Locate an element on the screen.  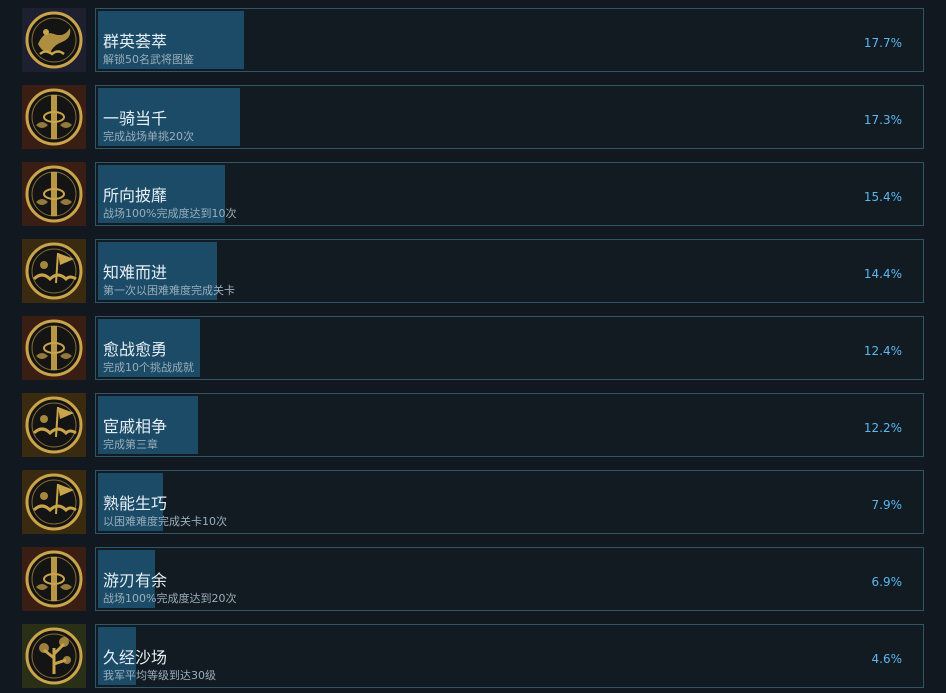
unlock-percent: 15.4% is located at coordinates (882, 197).